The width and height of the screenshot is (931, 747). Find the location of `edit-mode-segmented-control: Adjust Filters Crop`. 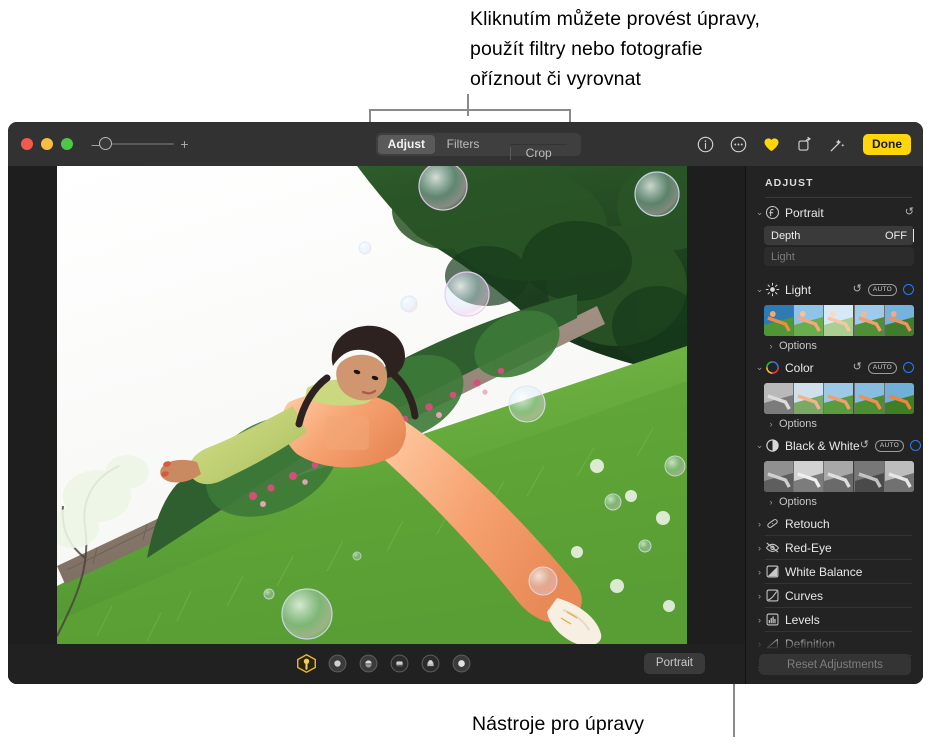

edit-mode-segmented-control: Adjust Filters Crop is located at coordinates (478, 146).